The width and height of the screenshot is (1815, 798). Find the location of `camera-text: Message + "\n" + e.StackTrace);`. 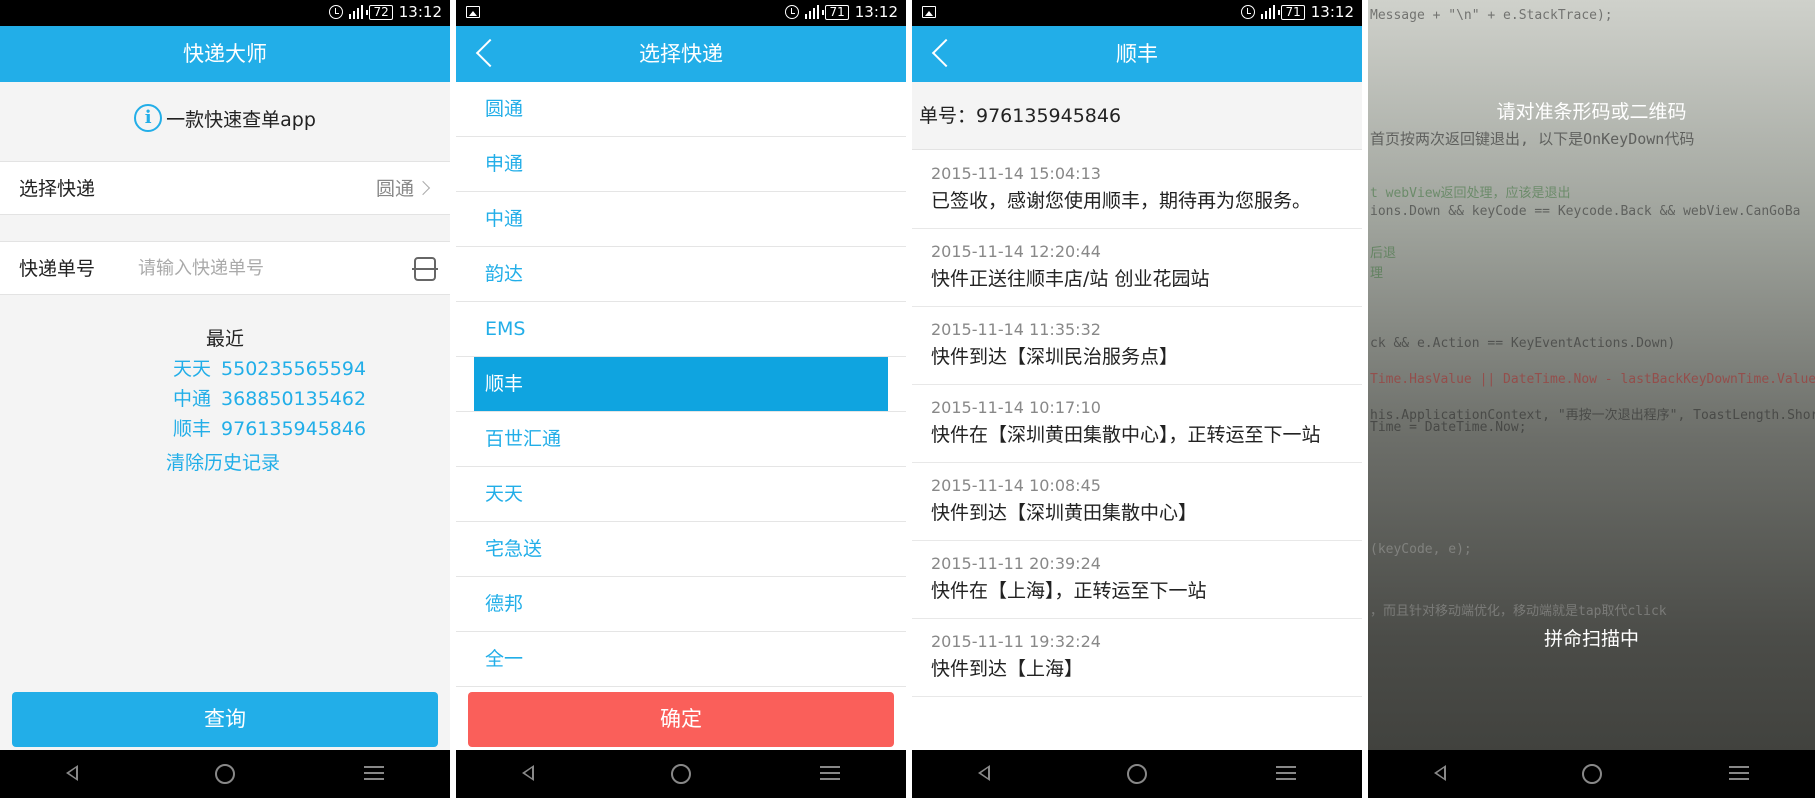

camera-text: Message + "\n" + e.StackTrace); is located at coordinates (1491, 15).